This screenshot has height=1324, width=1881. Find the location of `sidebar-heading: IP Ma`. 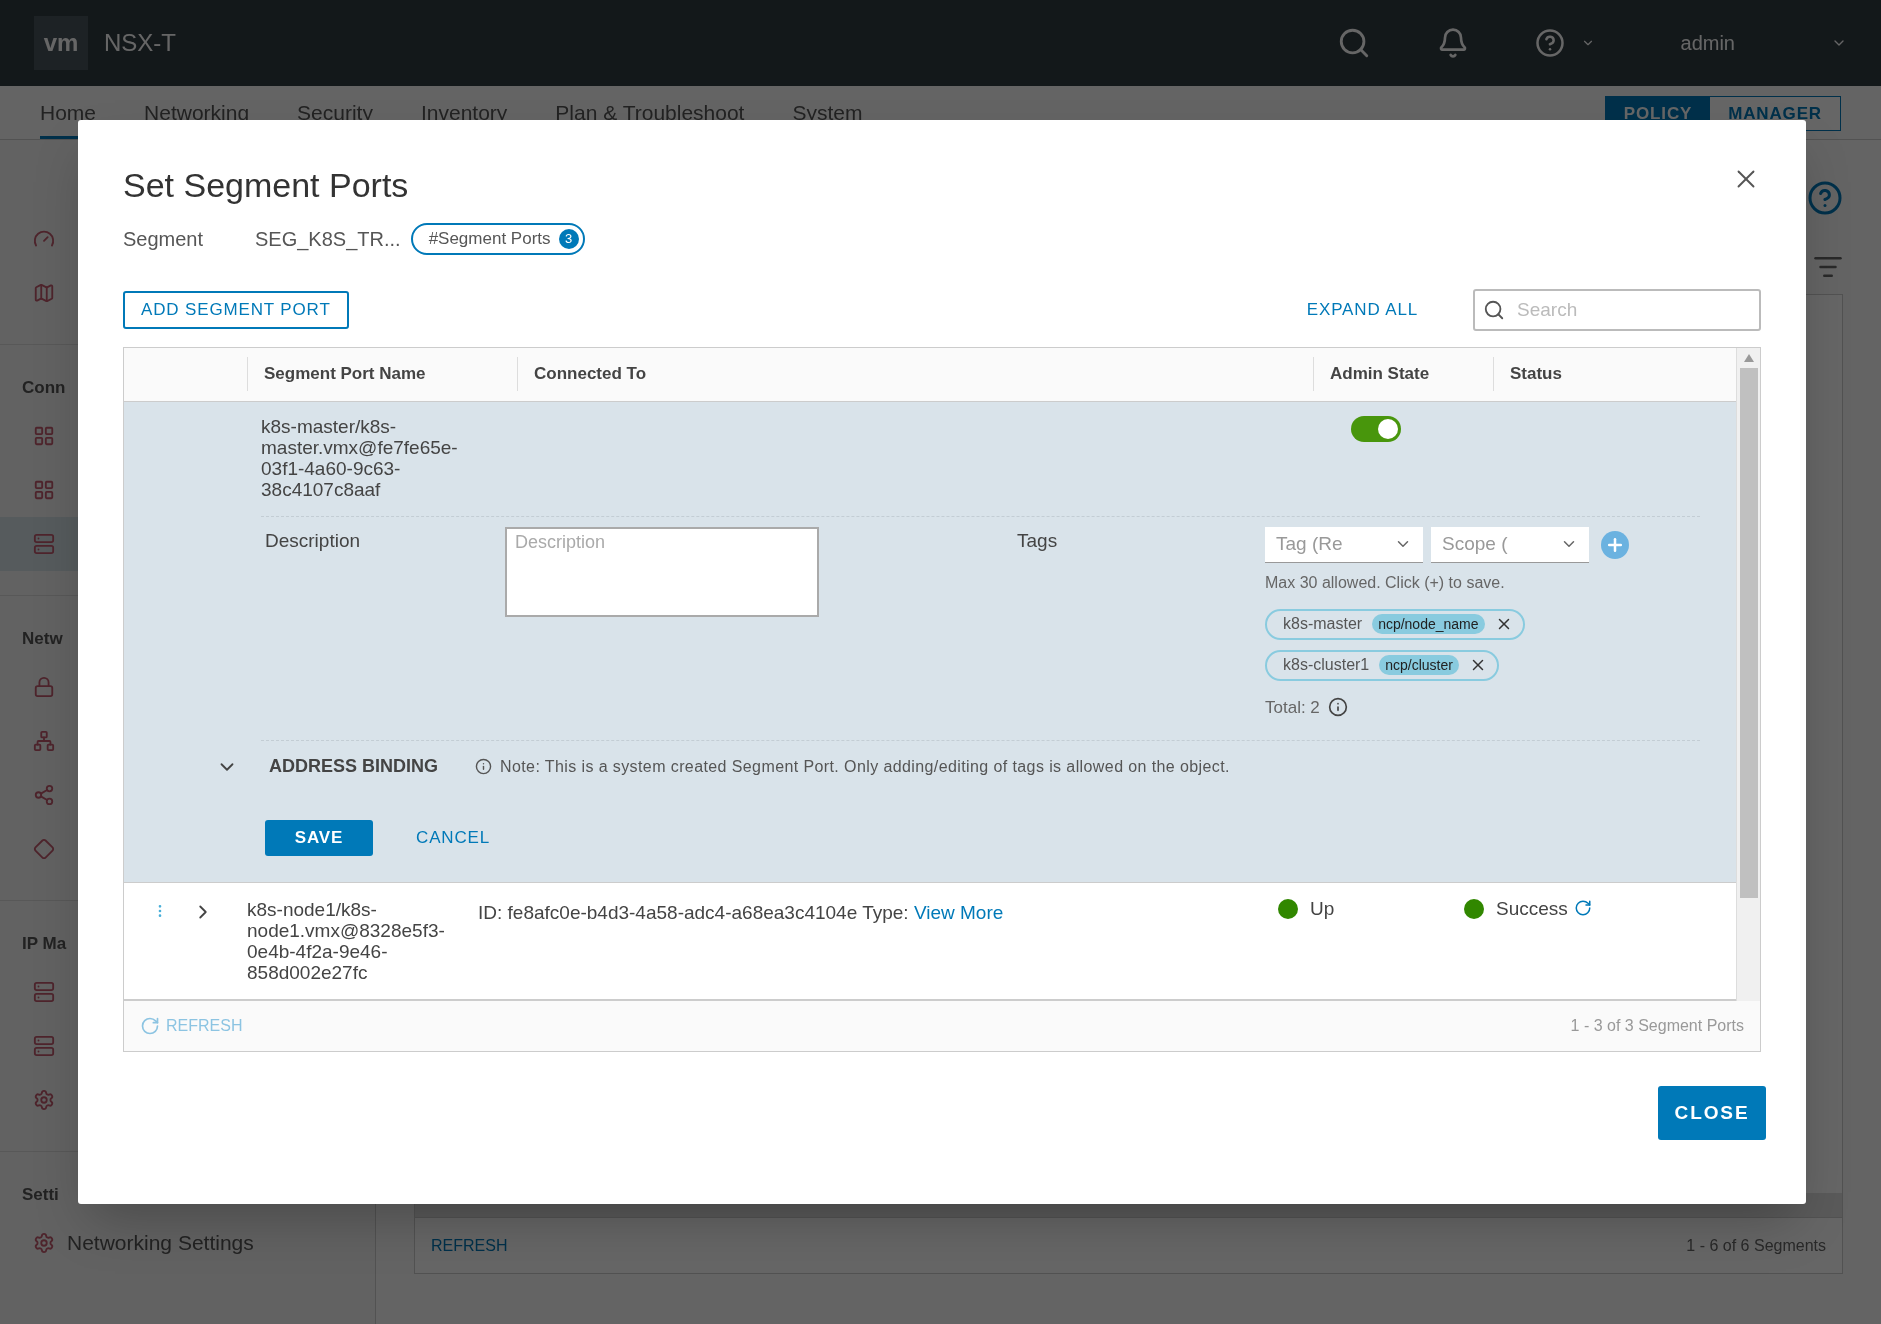

sidebar-heading: IP Ma is located at coordinates (44, 944).